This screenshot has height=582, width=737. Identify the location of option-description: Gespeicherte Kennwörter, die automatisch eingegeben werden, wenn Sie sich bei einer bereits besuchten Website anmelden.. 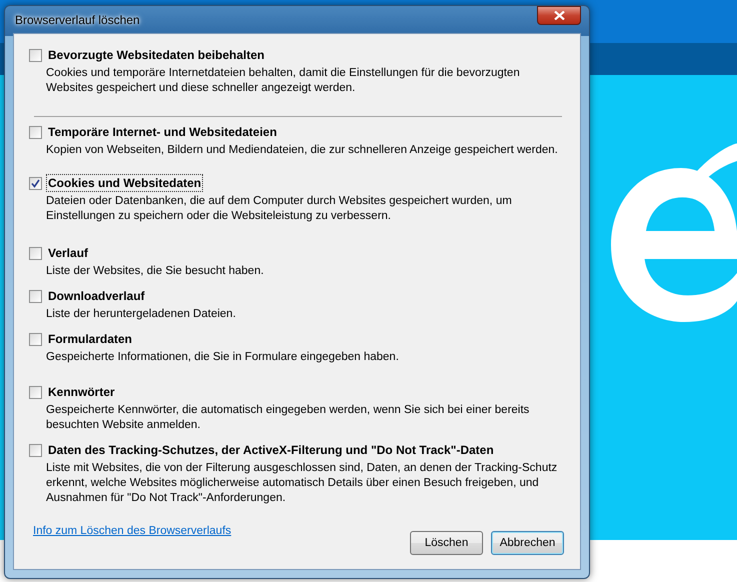
(288, 418).